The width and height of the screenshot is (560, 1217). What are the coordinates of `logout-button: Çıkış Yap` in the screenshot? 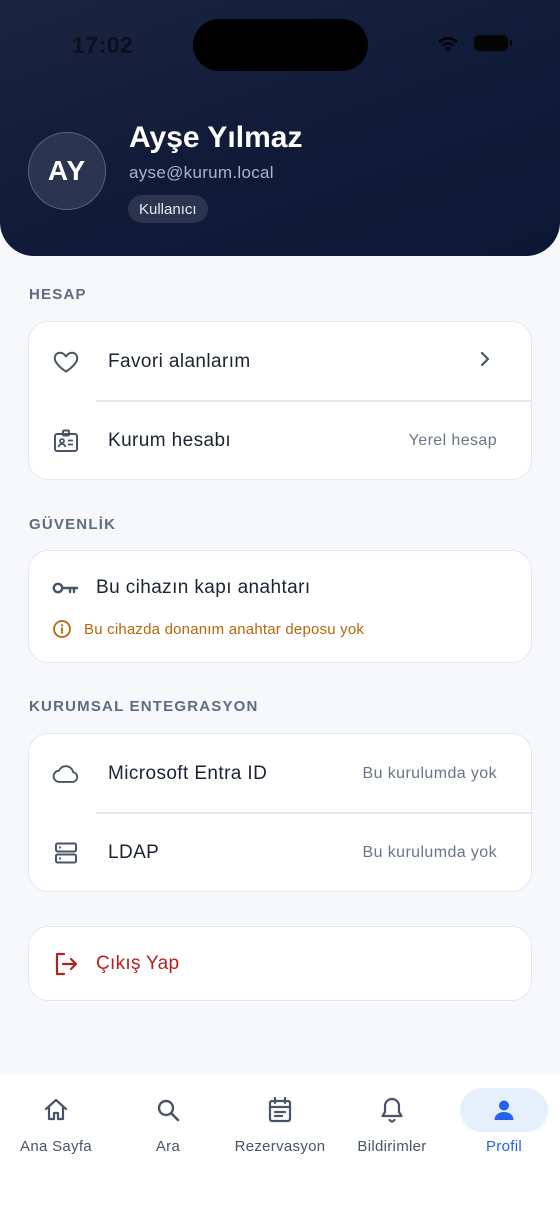 It's located at (280, 963).